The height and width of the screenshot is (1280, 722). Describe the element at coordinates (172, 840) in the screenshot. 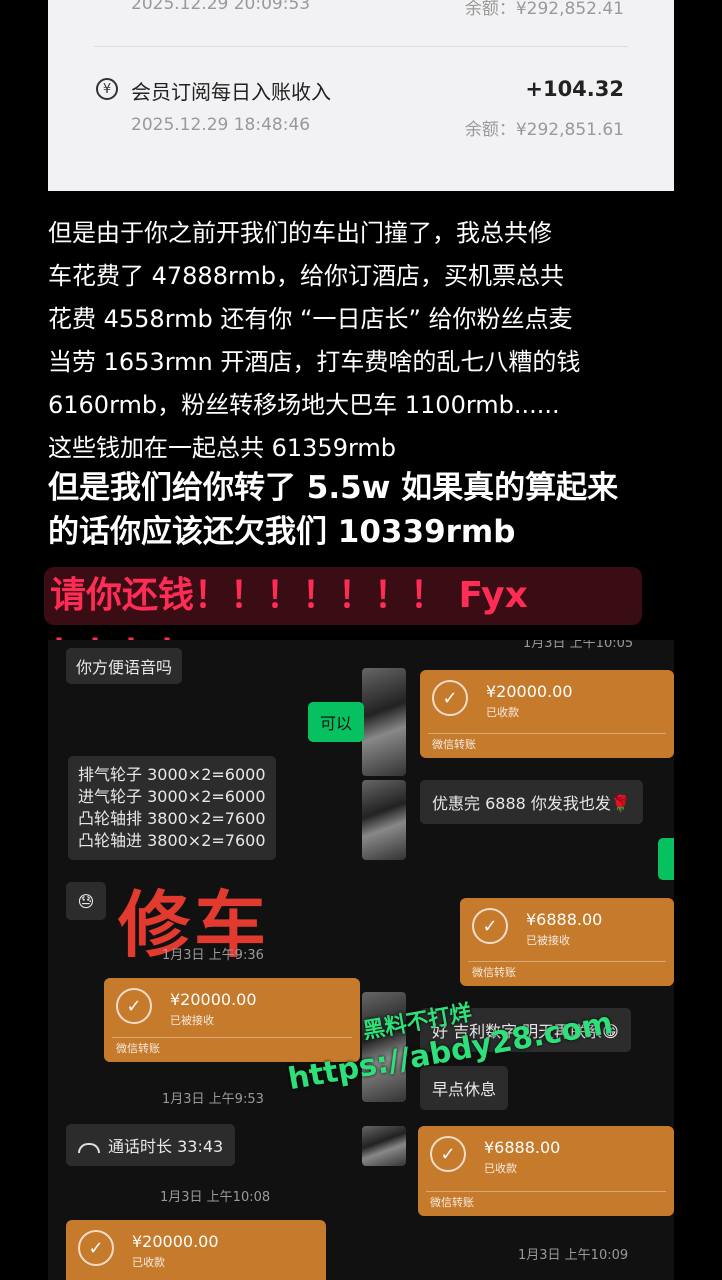

I see `parts-line: 凸轮轴进 3800×2=7600` at that location.